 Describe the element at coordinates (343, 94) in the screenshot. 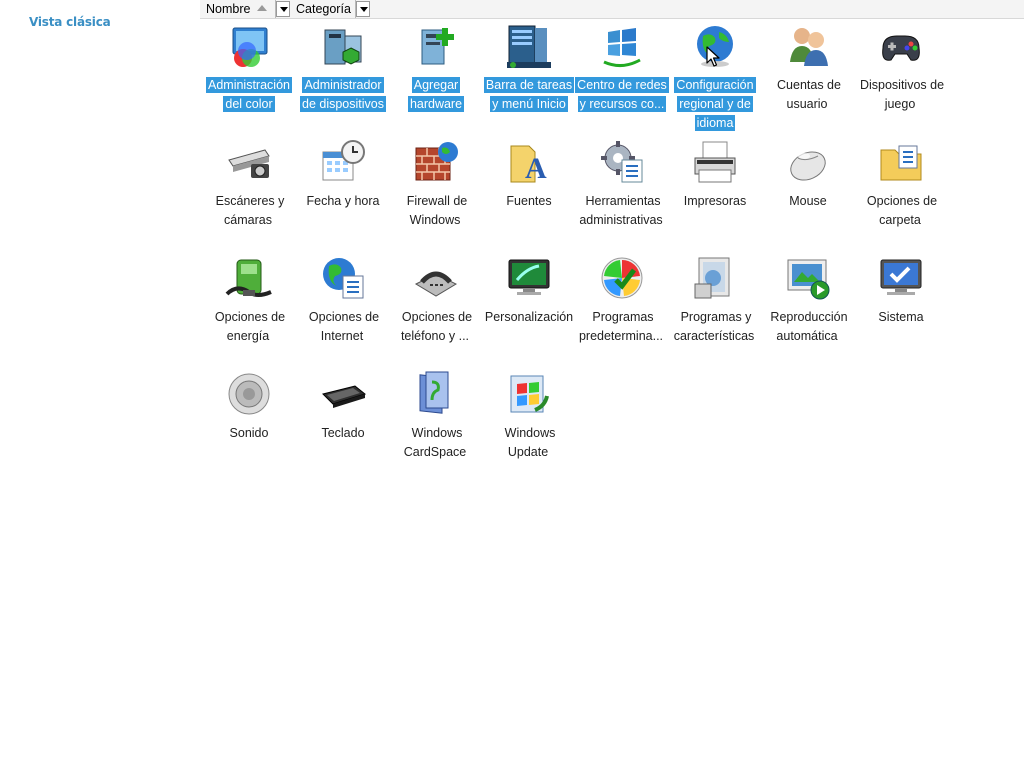

I see `control-panel-item-label: Administrador de dispositivos` at that location.